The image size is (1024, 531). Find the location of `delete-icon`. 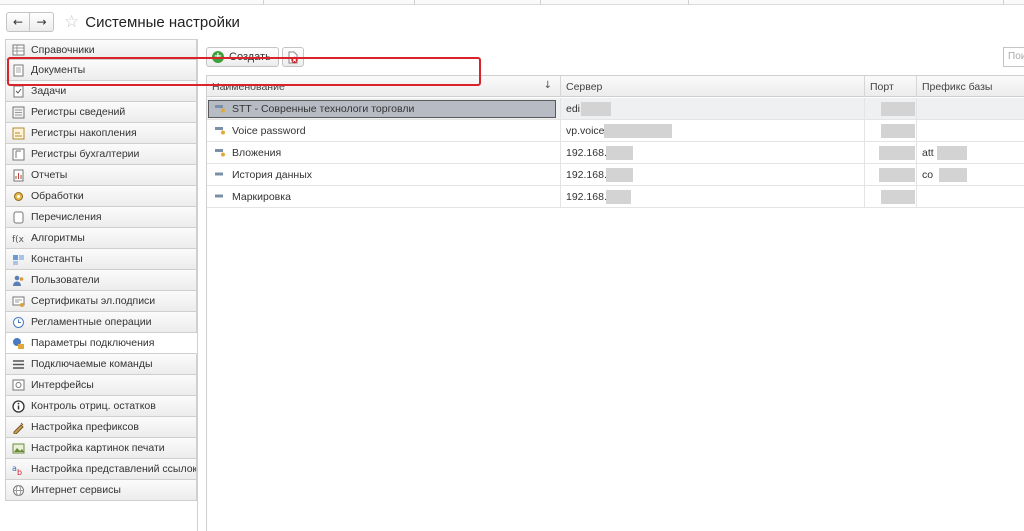

delete-icon is located at coordinates (293, 57).